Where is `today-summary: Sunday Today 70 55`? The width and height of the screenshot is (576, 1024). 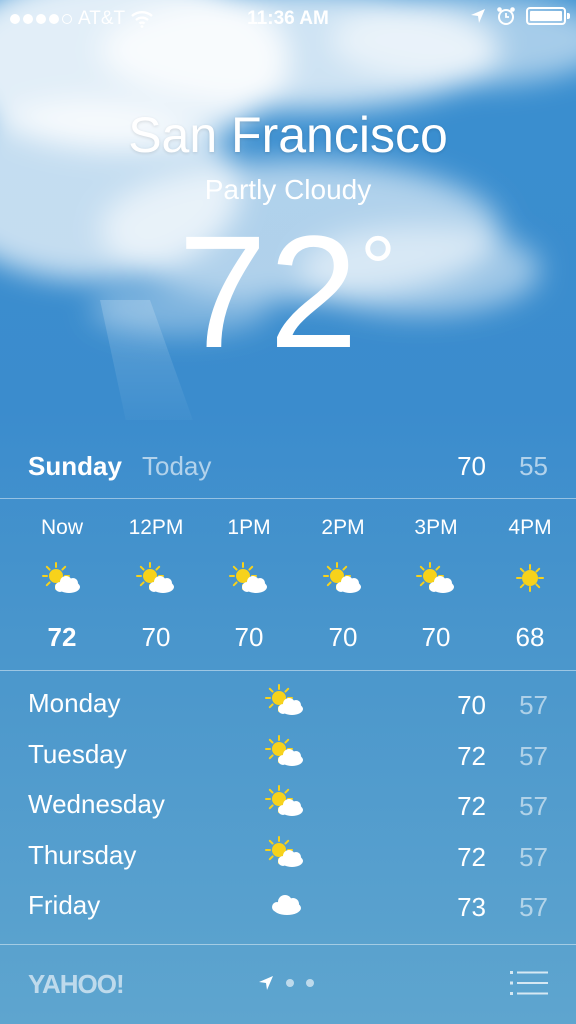
today-summary: Sunday Today 70 55 is located at coordinates (288, 468).